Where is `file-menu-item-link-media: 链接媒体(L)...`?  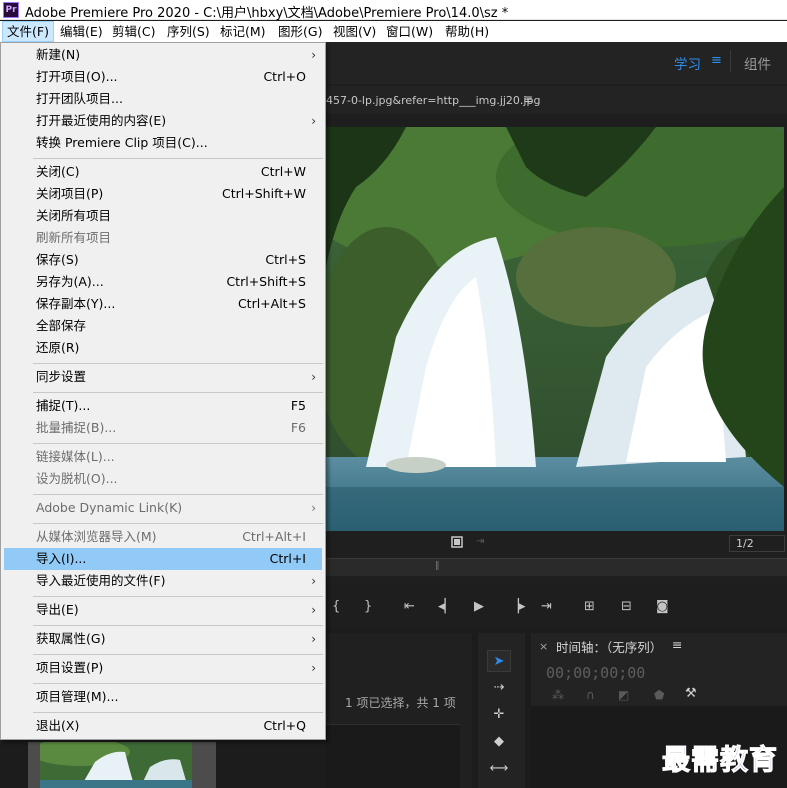 file-menu-item-link-media: 链接媒体(L)... is located at coordinates (163, 457).